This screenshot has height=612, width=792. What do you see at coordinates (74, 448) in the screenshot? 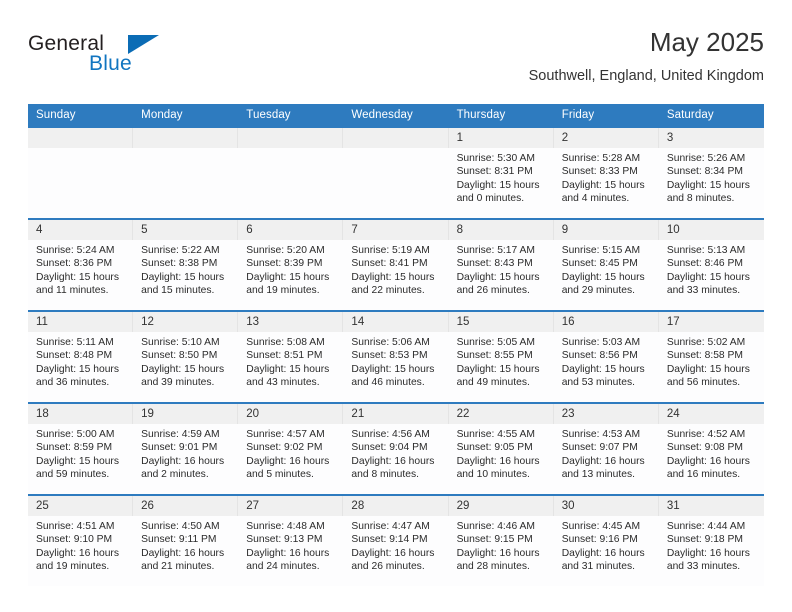
I see `sunset-text: Sunset: 8:59 PM` at bounding box center [74, 448].